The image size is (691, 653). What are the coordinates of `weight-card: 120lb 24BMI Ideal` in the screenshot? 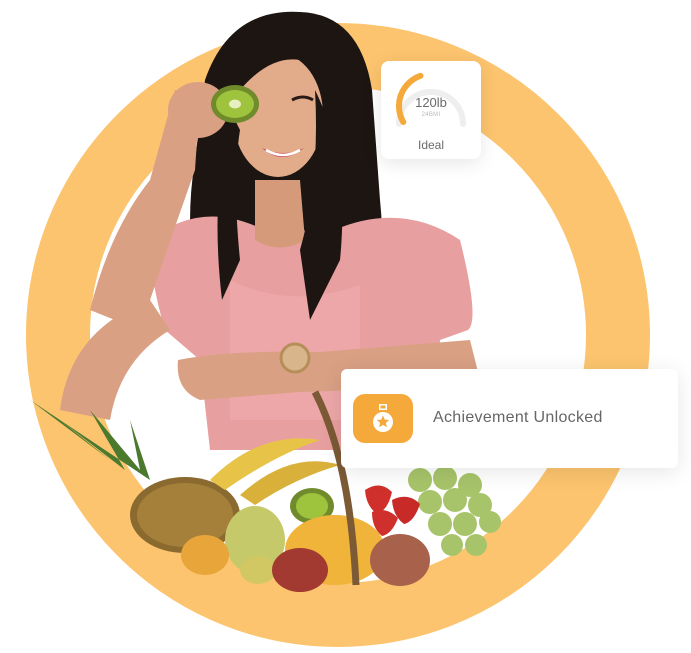 It's located at (431, 110).